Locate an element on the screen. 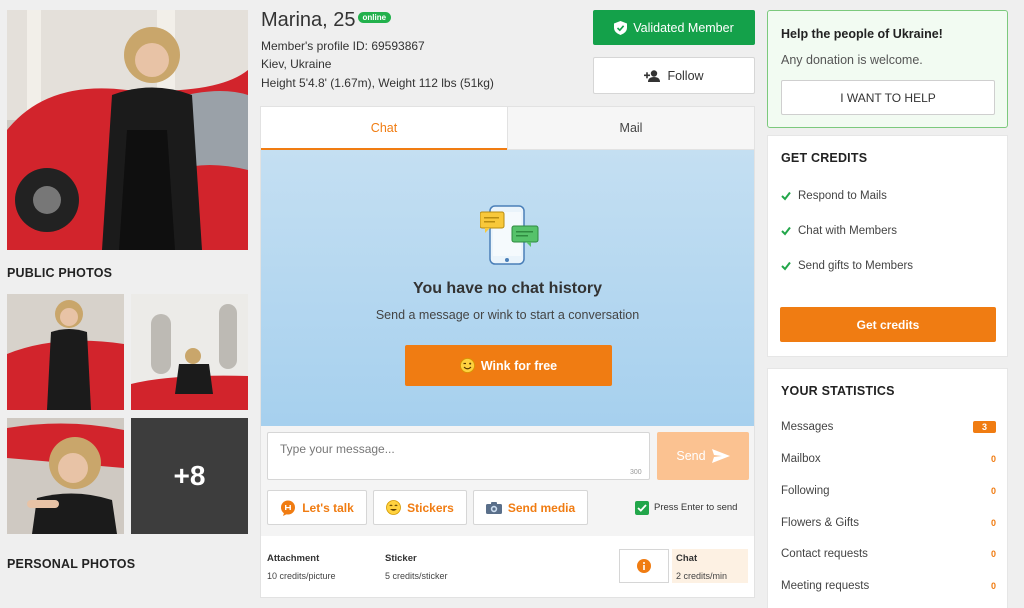 The height and width of the screenshot is (608, 1024). send-media-button: Send media is located at coordinates (530, 507).